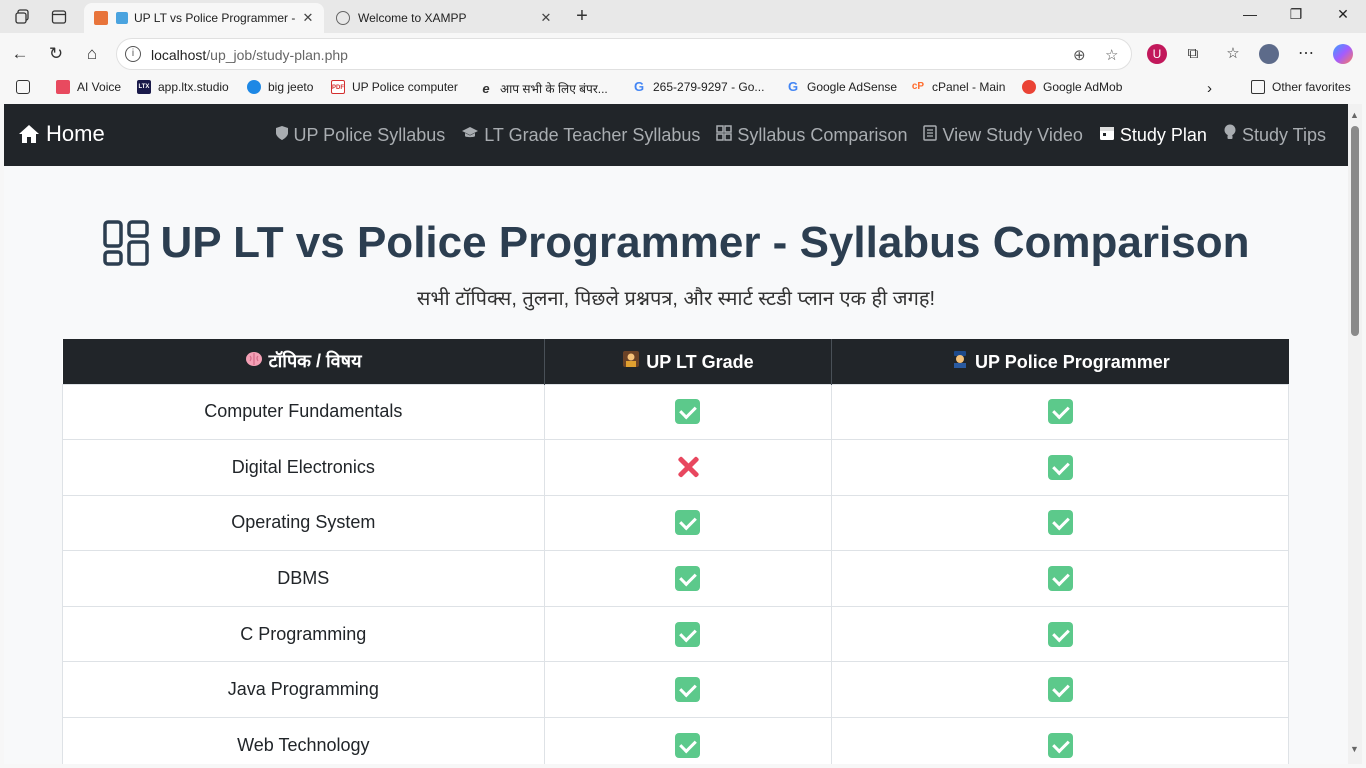  I want to click on tab-study-plan: UP LT vs Police Programmer - ✕, so click(204, 18).